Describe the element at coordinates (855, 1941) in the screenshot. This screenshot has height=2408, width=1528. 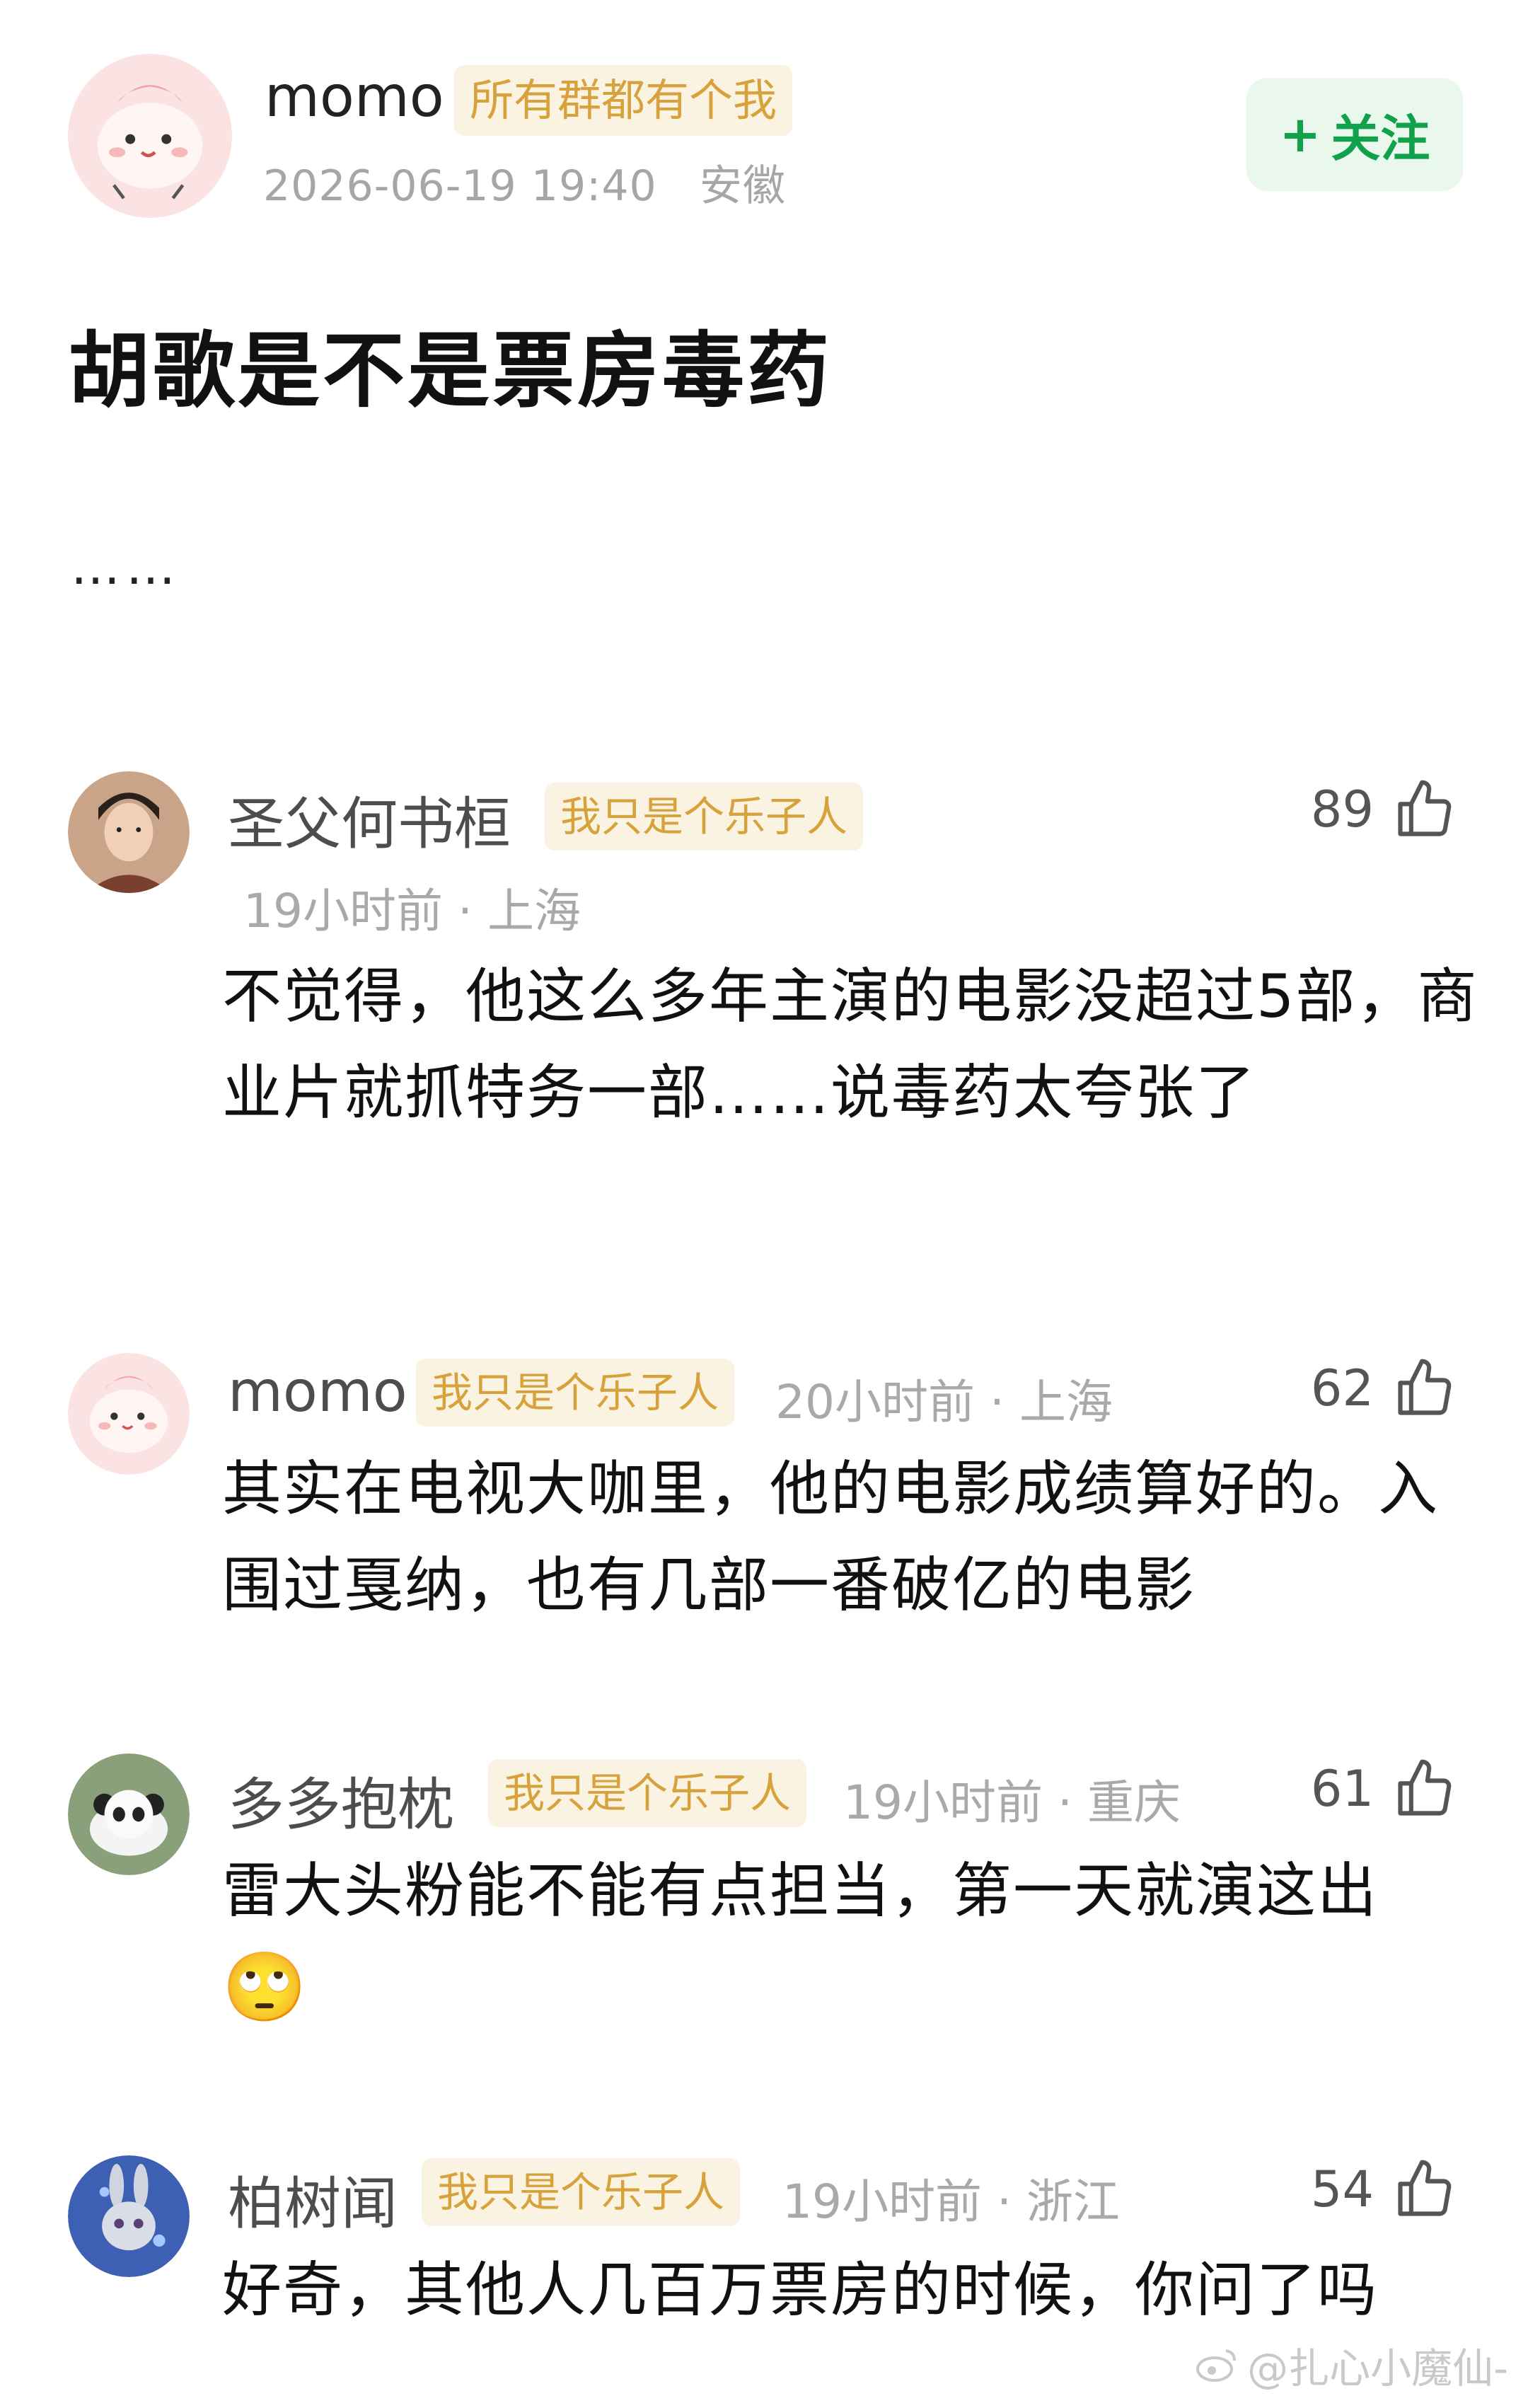
I see `comment-text: 雷大头粉能不能有点担当，第一天就演这出 🙄` at that location.